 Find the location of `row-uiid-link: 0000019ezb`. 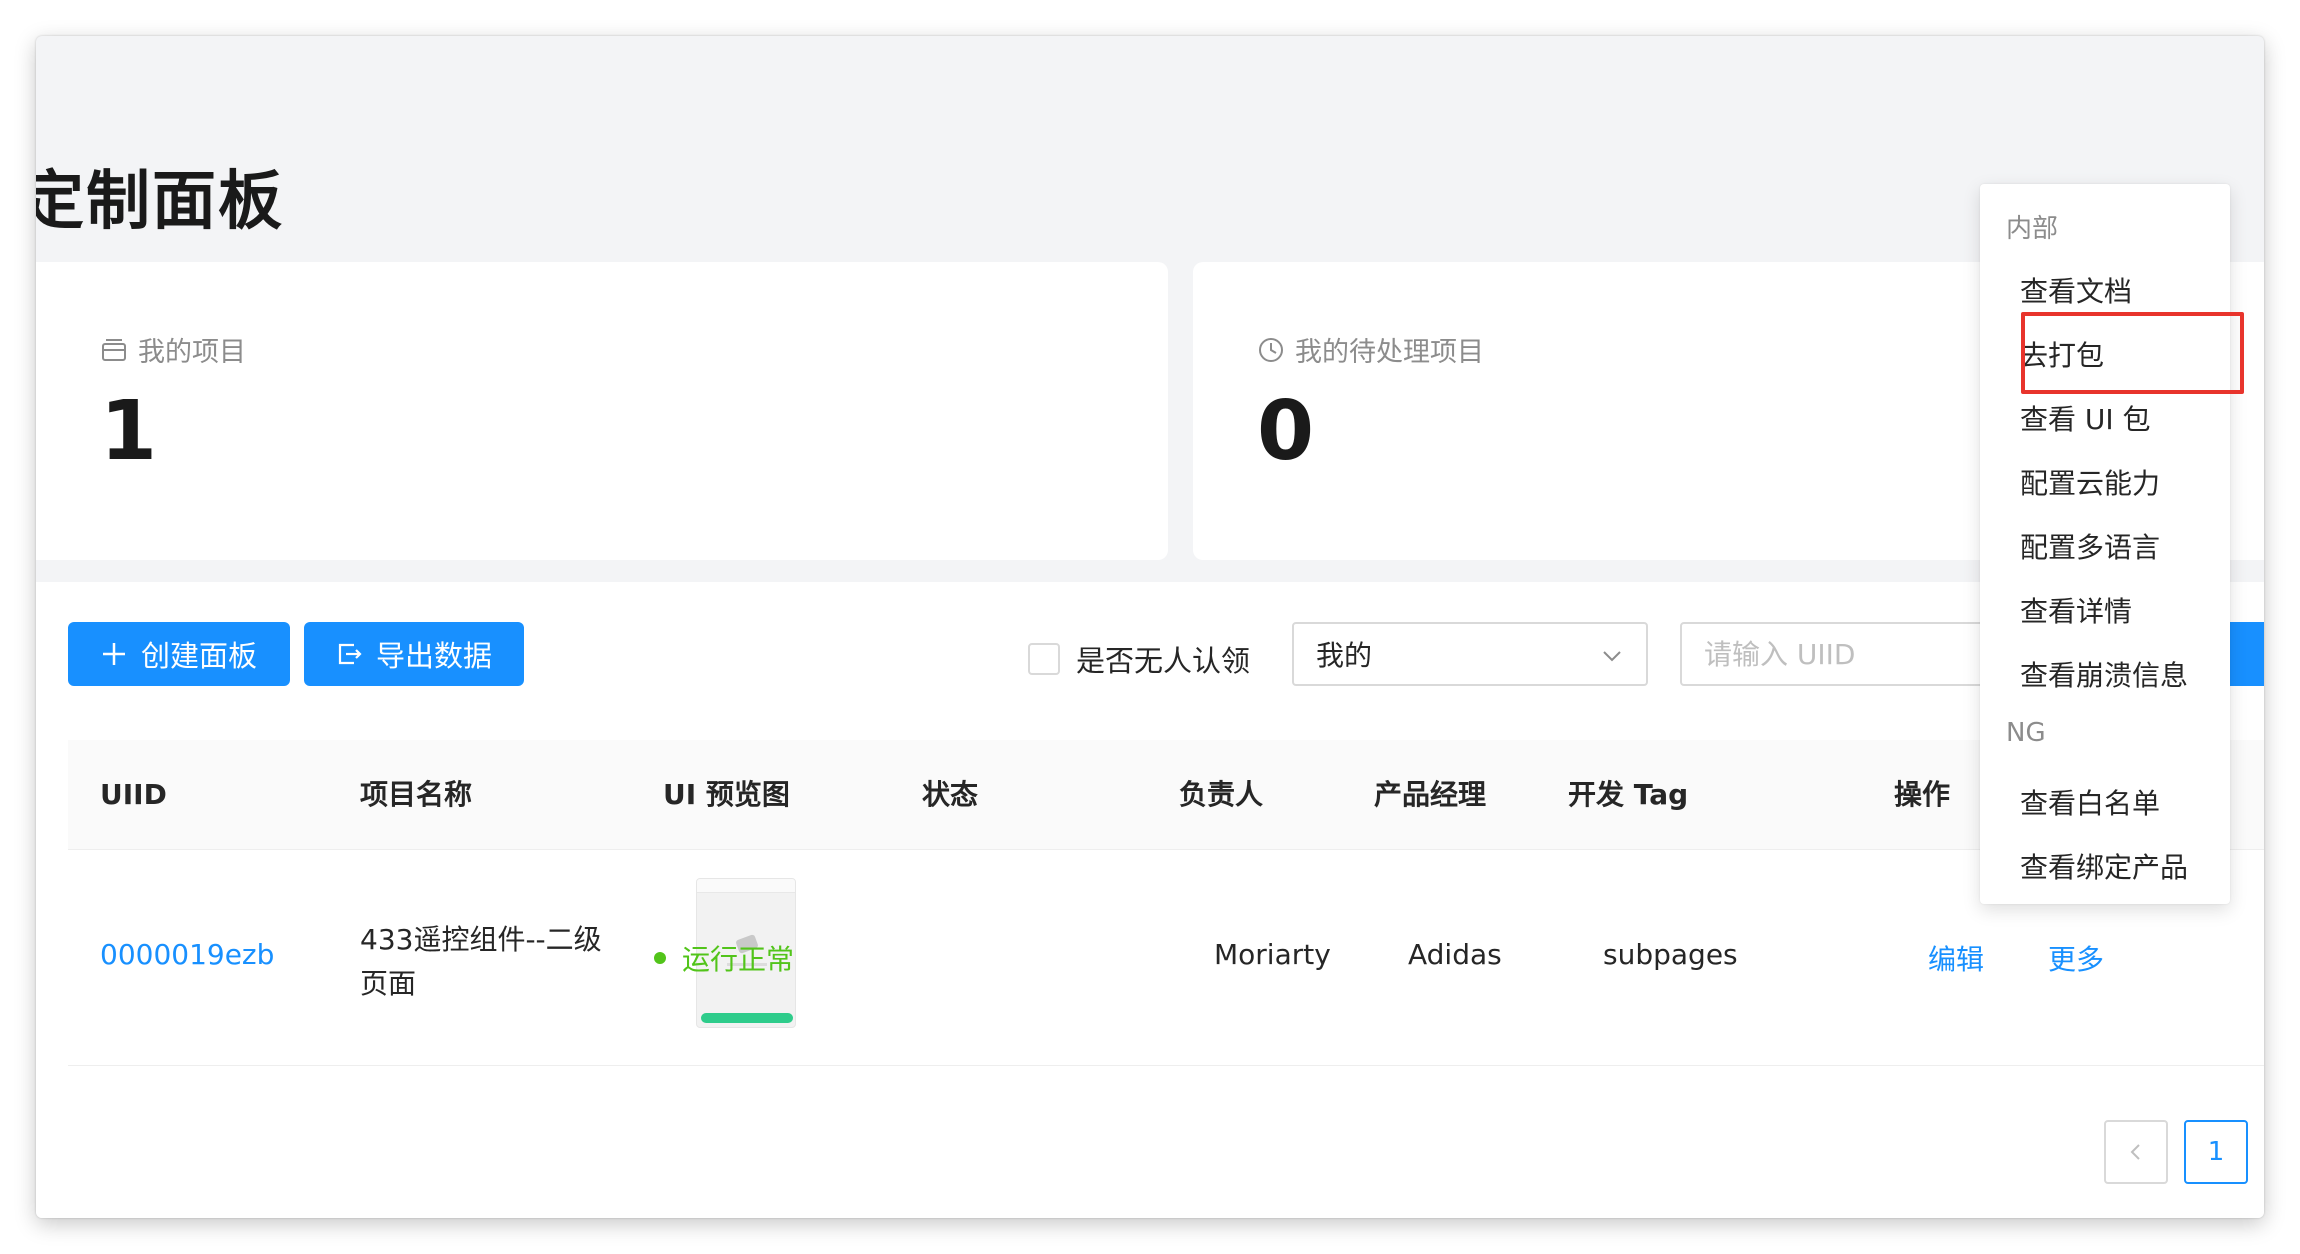

row-uiid-link: 0000019ezb is located at coordinates (187, 954).